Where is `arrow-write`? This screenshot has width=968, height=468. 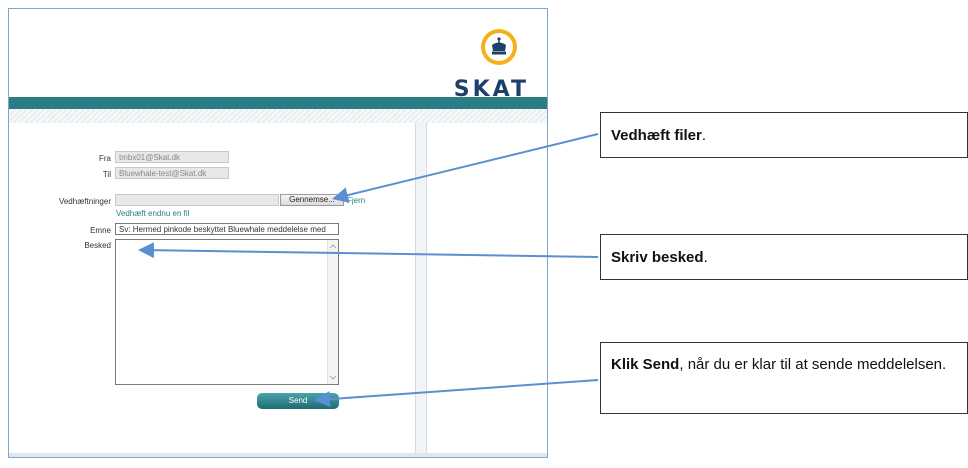
arrow-write is located at coordinates (368, 250).